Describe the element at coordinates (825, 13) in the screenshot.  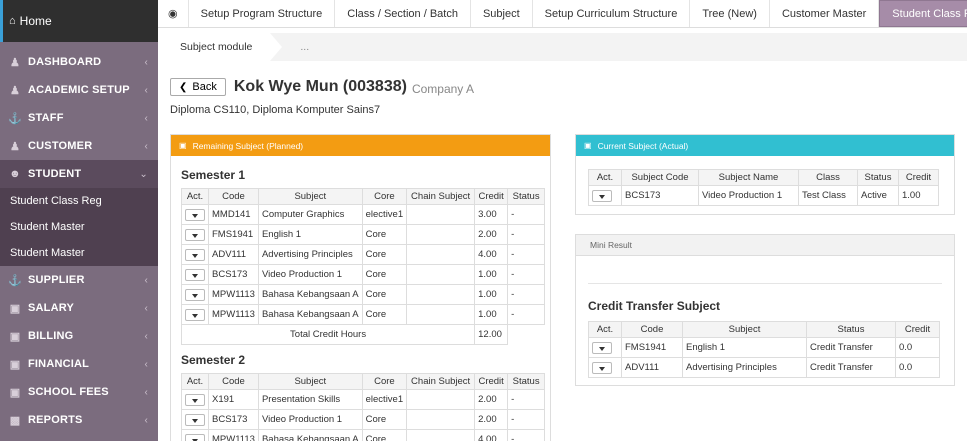
I see `tab-customer-master: Customer Master` at that location.